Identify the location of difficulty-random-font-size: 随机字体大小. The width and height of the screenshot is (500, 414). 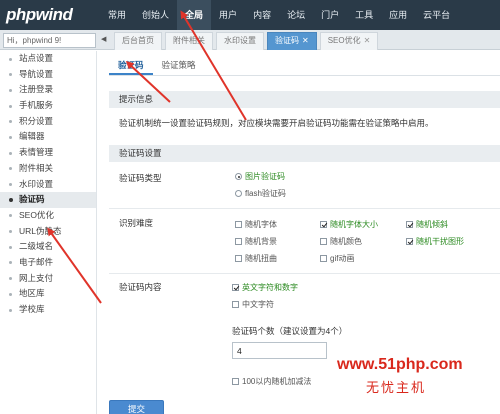
(349, 224).